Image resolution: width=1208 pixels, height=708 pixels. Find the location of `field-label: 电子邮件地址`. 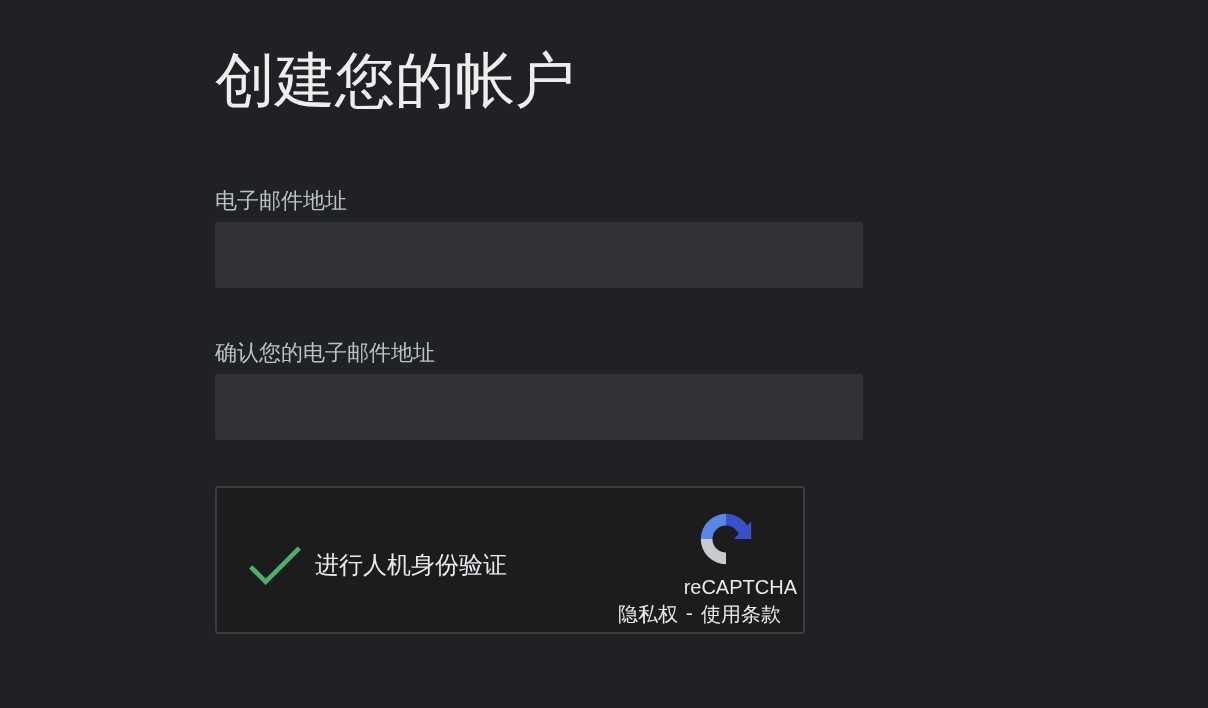

field-label: 电子邮件地址 is located at coordinates (281, 201).